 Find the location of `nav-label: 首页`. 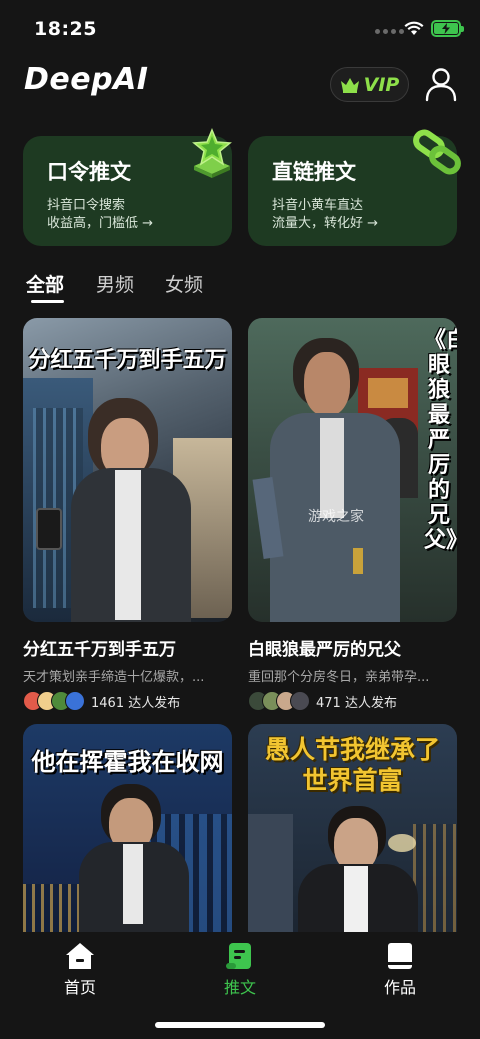

nav-label: 首页 is located at coordinates (79, 987).